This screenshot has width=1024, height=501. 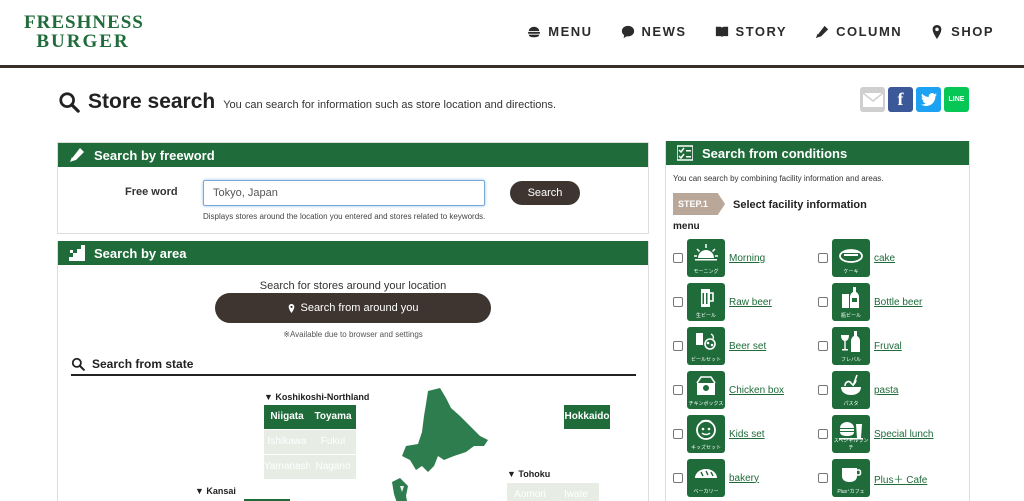 What do you see at coordinates (722, 302) in the screenshot?
I see `facility-raw-beer: 生ビール Raw beer` at bounding box center [722, 302].